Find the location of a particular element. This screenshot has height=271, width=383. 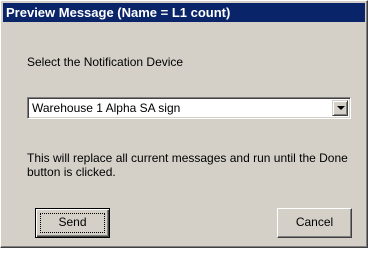

dropdown-button is located at coordinates (340, 108).